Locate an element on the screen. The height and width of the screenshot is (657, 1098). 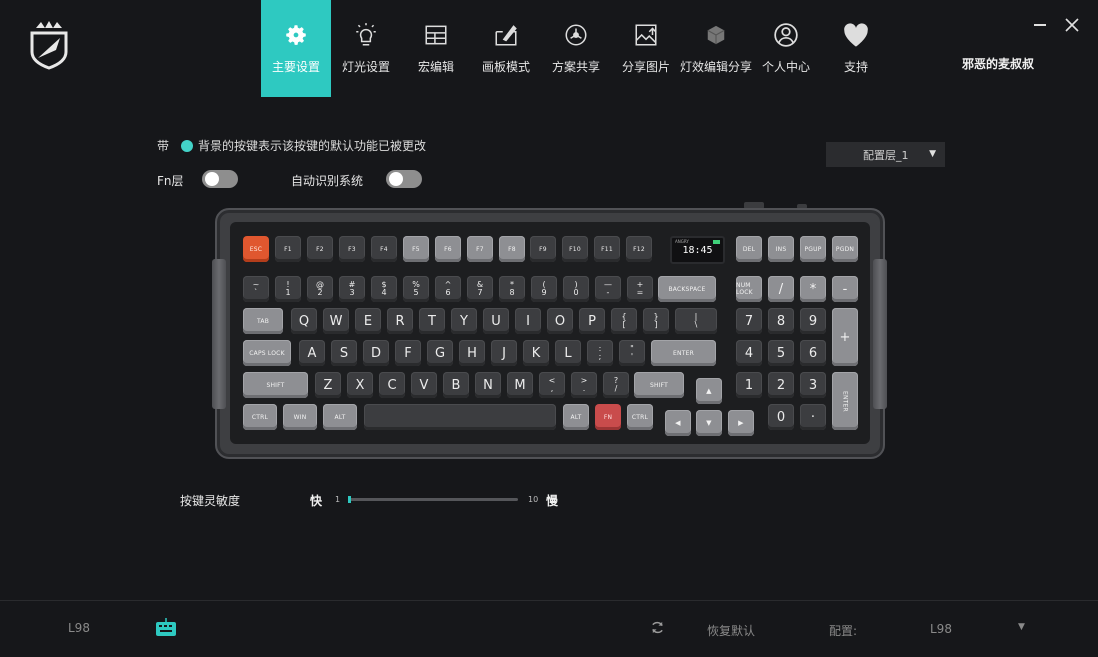
nav-item-lightbulb: 灯光设置 is located at coordinates (366, 48).